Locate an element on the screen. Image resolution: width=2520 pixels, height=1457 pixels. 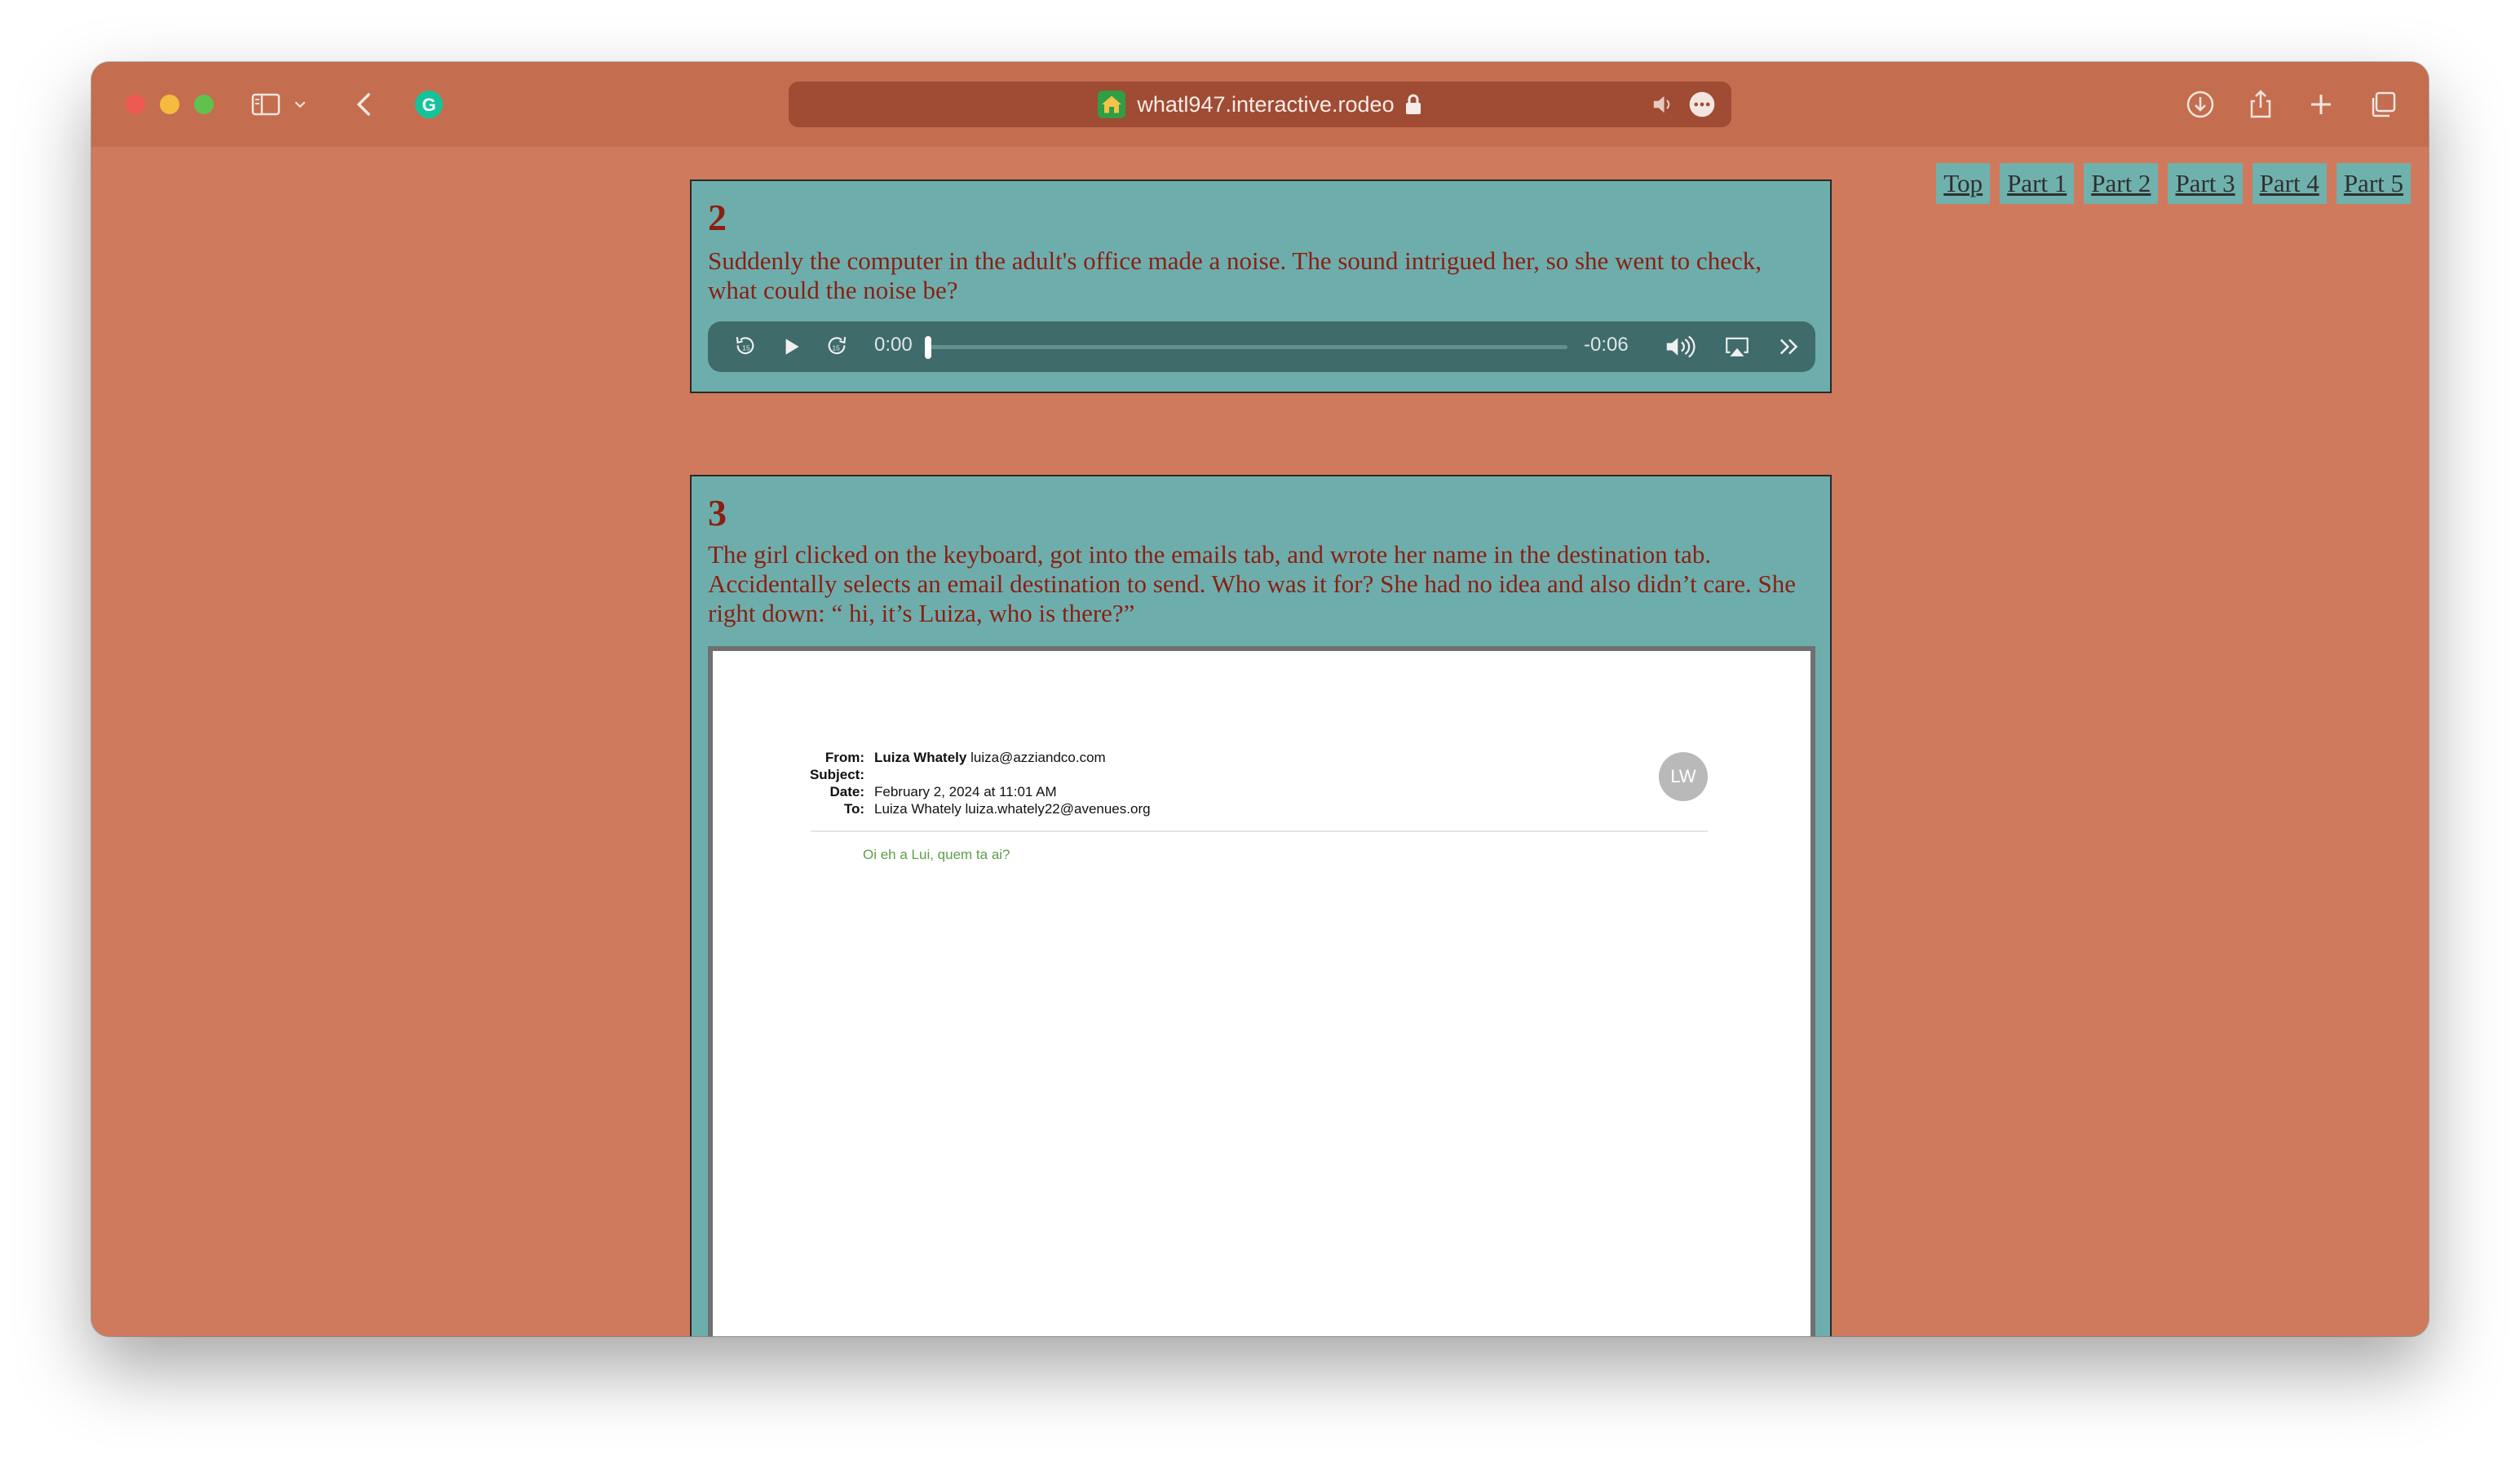
skip-back-15-icon: 15 is located at coordinates (746, 346).